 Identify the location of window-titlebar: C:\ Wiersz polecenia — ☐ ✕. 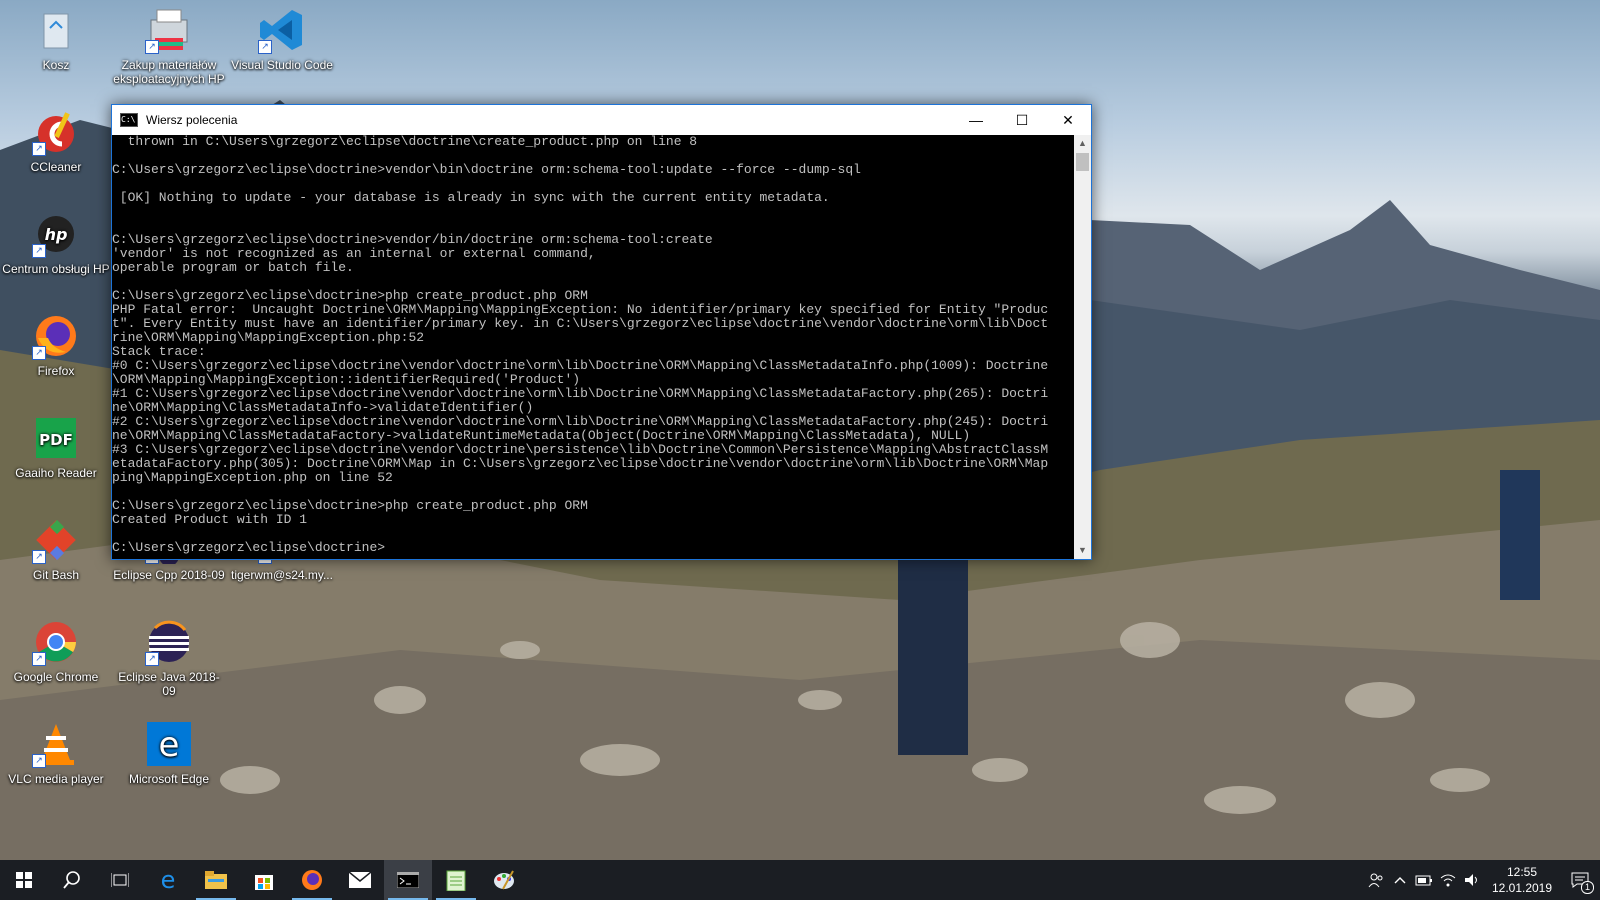
(601, 120).